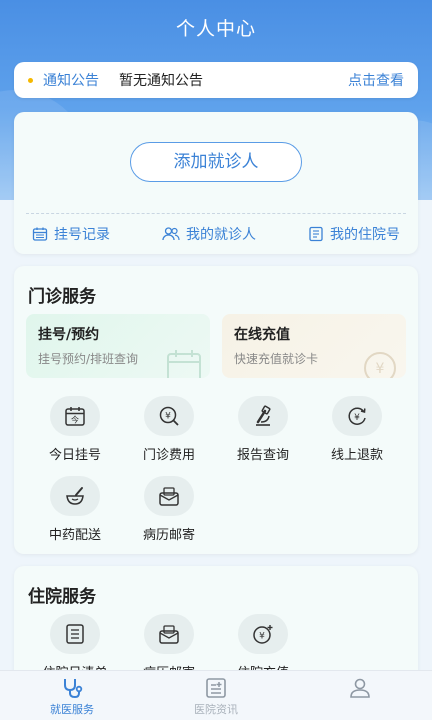 The width and height of the screenshot is (432, 720). I want to click on tab-profile, so click(360, 695).